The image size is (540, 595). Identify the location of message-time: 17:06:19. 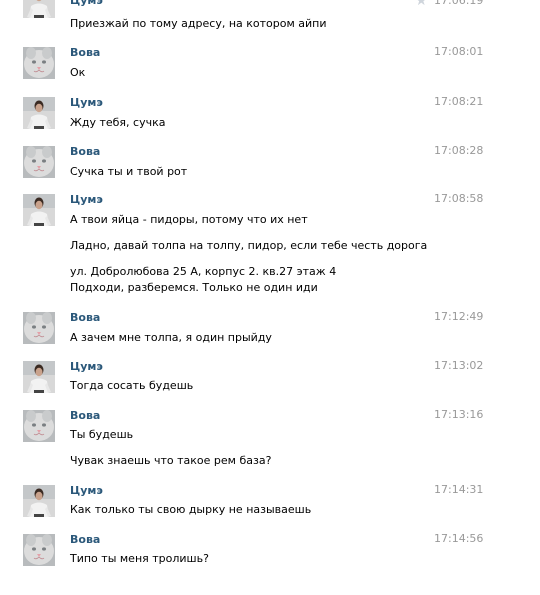
(458, 4).